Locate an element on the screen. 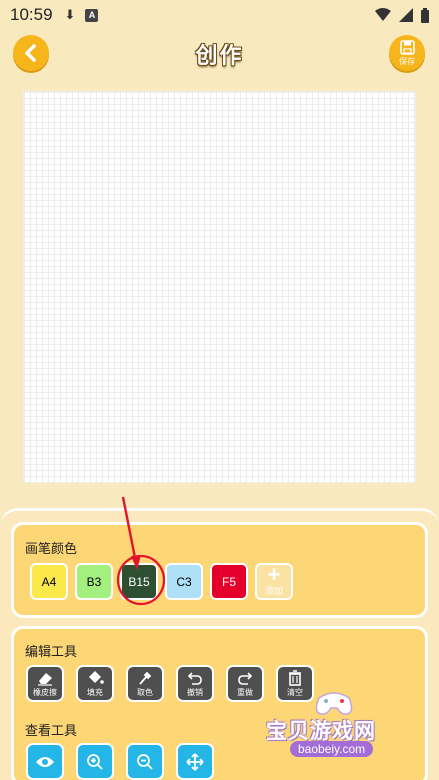  eraser-label: 橡皮擦 is located at coordinates (45, 692).